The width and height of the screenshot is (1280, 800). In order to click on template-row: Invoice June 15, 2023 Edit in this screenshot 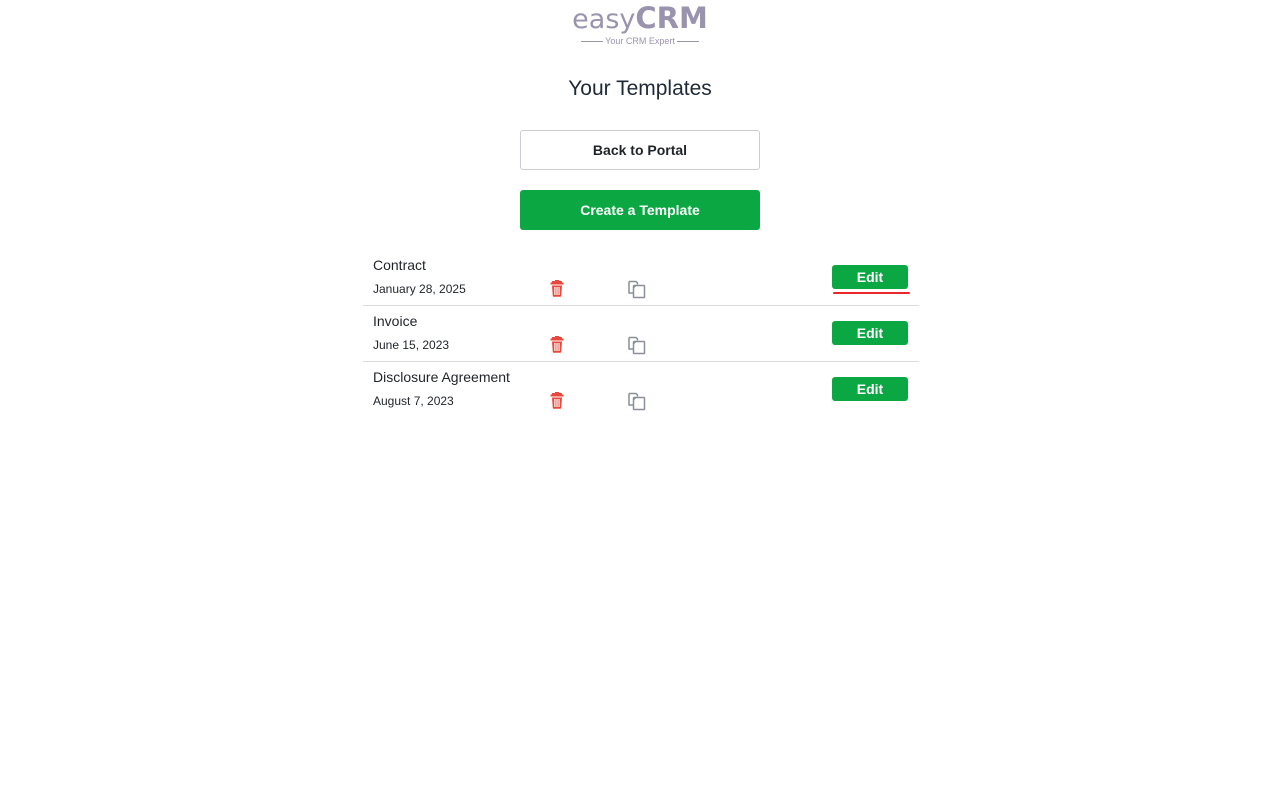, I will do `click(641, 334)`.